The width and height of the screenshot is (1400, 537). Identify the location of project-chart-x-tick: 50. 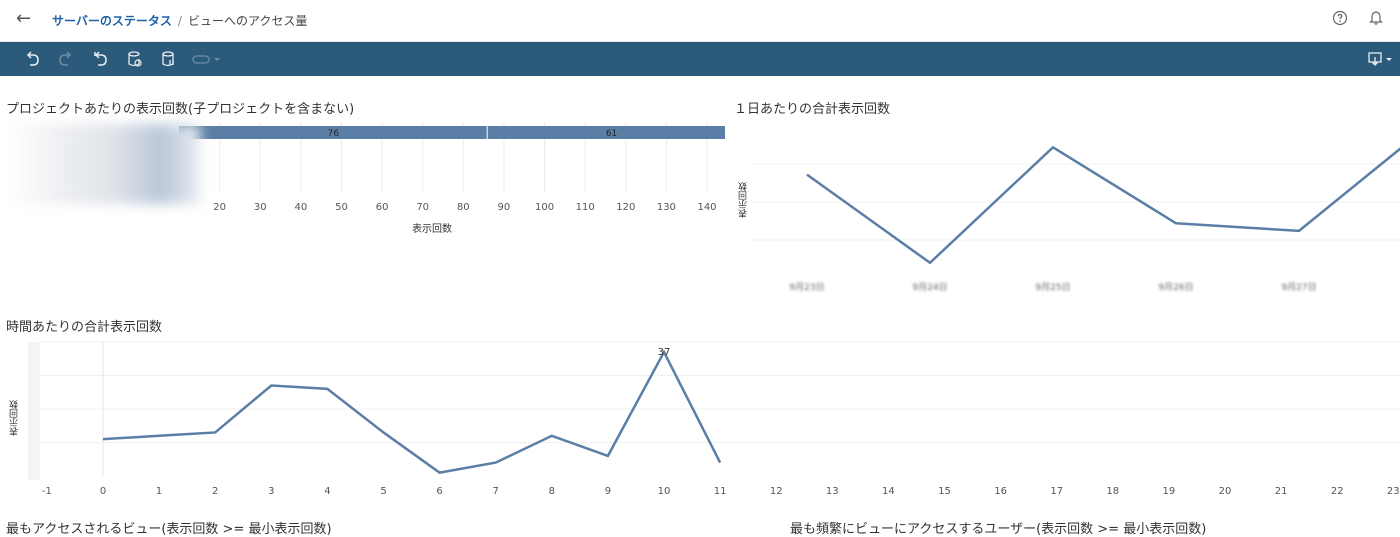
(341, 207).